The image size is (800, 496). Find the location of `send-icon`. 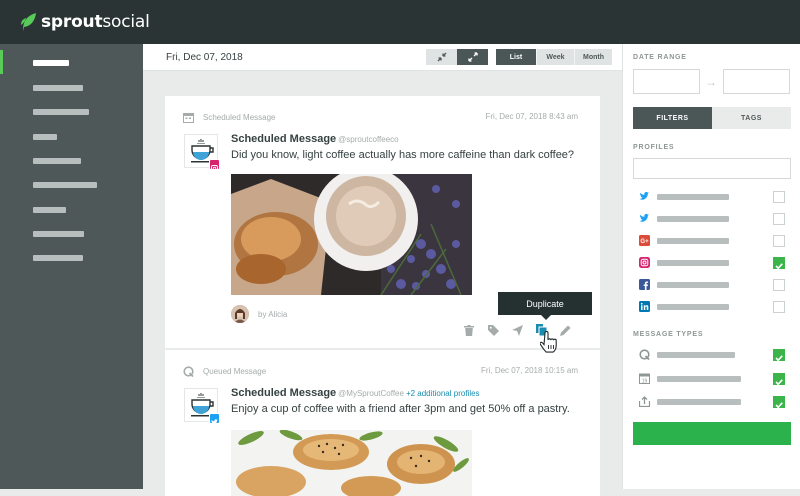

send-icon is located at coordinates (517, 330).